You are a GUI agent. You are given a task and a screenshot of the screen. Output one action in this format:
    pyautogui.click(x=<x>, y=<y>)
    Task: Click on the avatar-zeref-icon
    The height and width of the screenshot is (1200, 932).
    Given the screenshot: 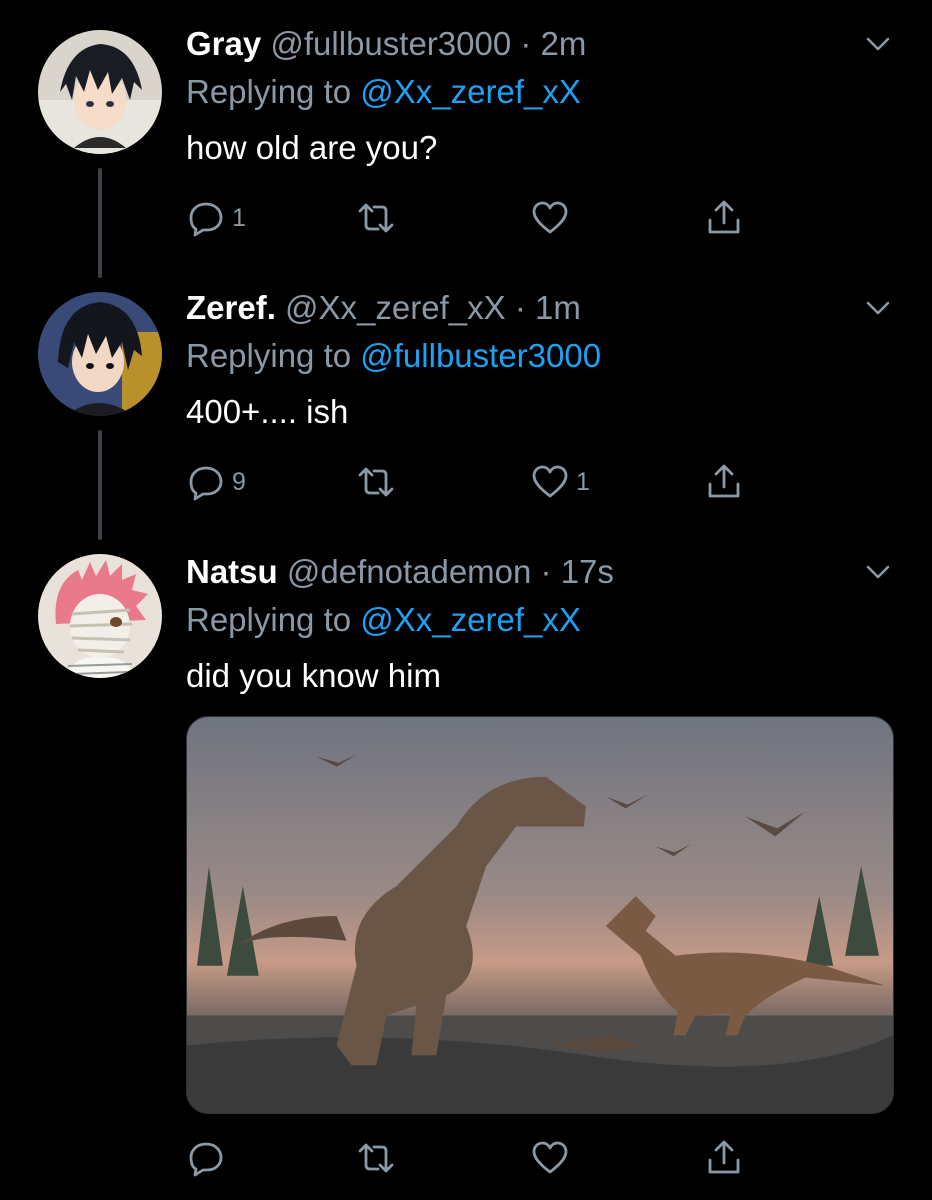 What is the action you would take?
    pyautogui.click(x=100, y=354)
    